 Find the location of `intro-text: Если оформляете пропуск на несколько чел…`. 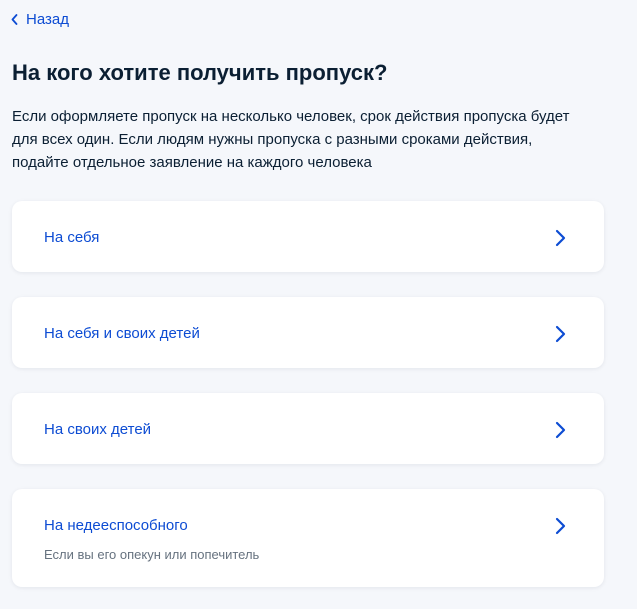

intro-text: Если оформляете пропуск на несколько чел… is located at coordinates (291, 139).